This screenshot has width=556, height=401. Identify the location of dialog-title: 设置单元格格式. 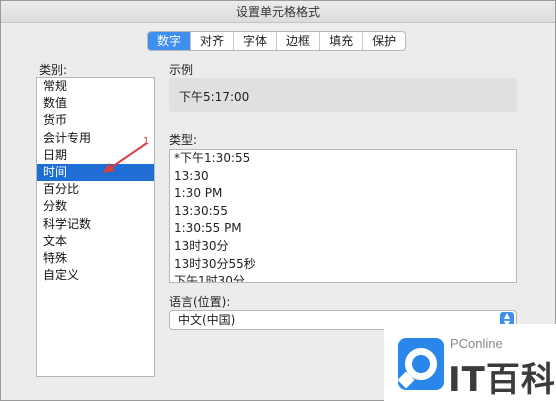
(278, 12).